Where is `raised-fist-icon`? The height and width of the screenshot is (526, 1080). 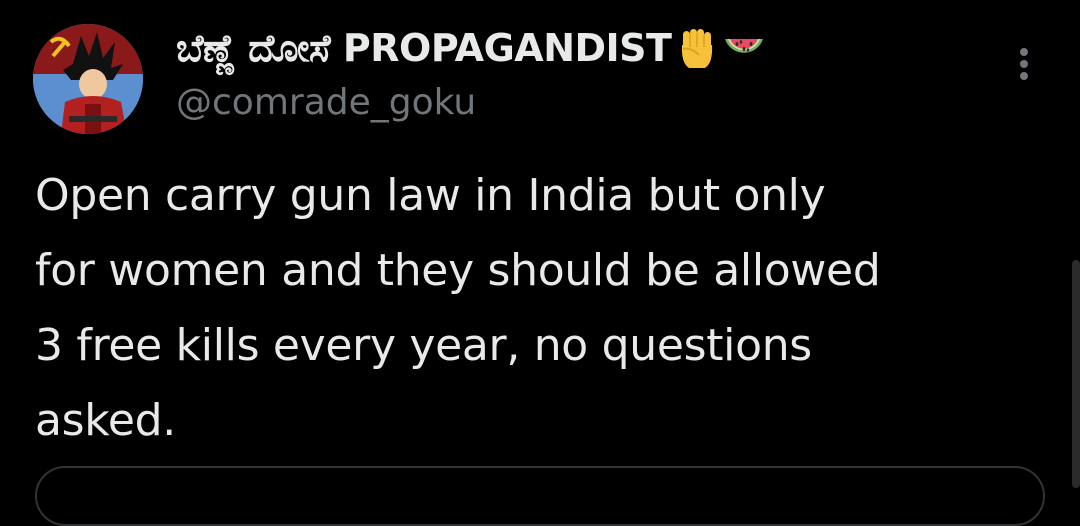 raised-fist-icon is located at coordinates (696, 48).